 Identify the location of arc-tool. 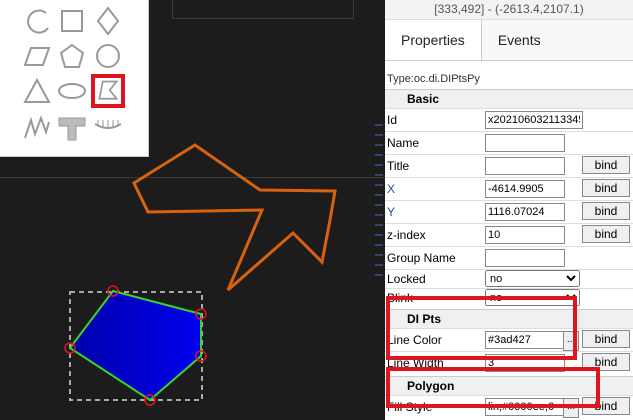
(37, 21).